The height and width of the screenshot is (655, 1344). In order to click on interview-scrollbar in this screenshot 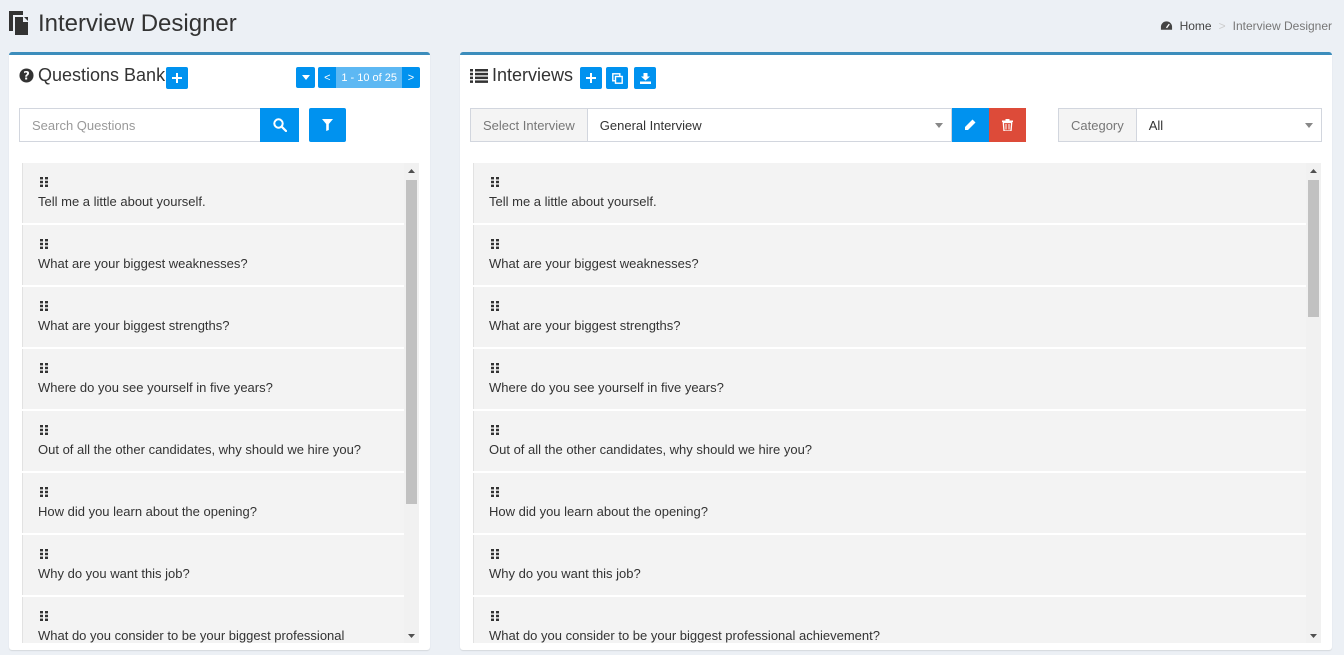, I will do `click(1313, 403)`.